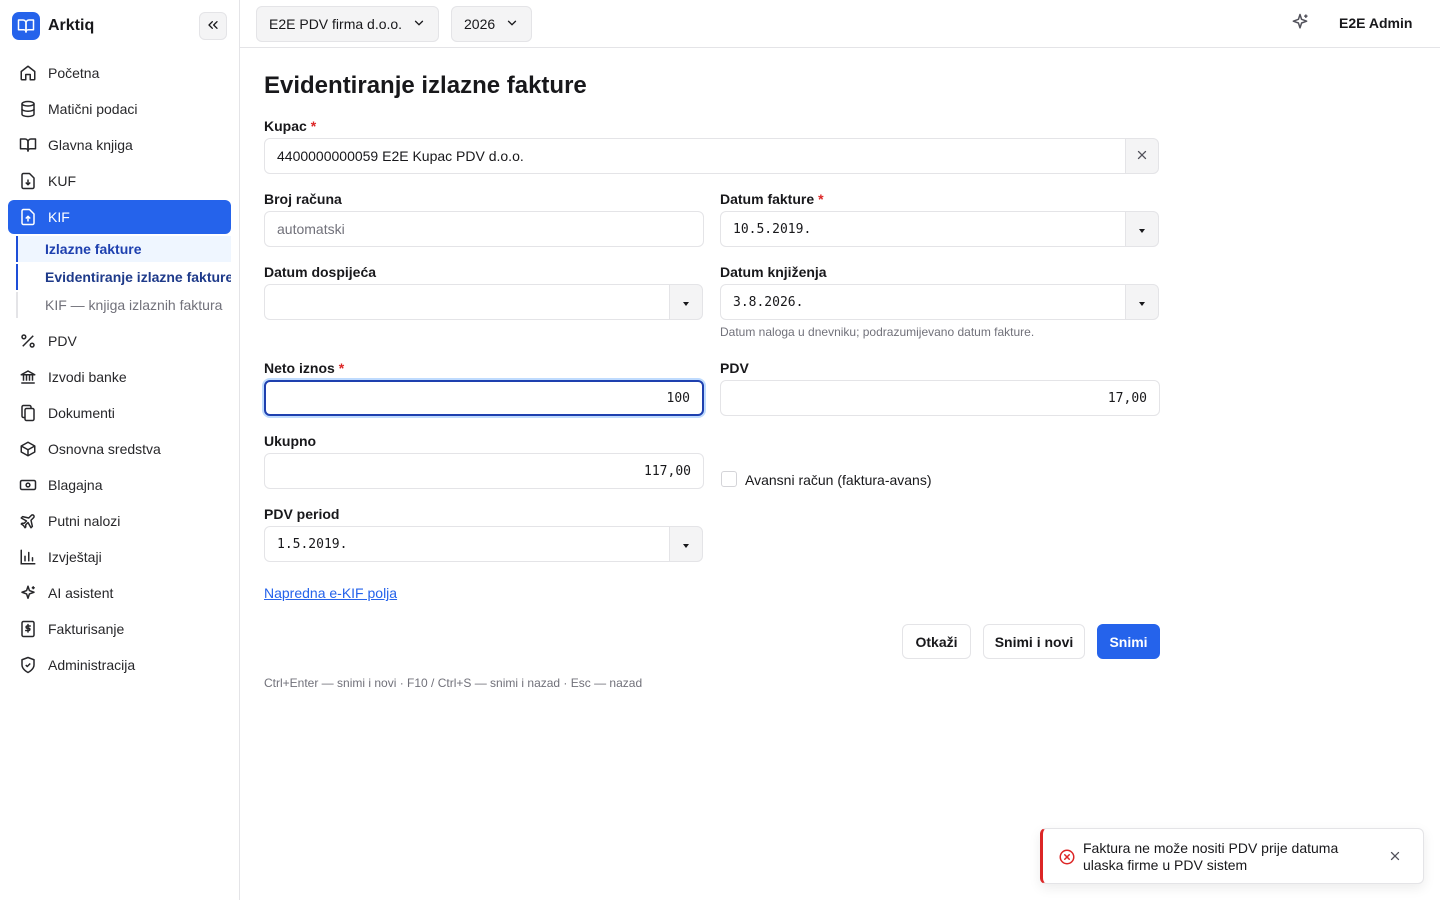  I want to click on sidebar-item-kif: KIF, so click(119, 217).